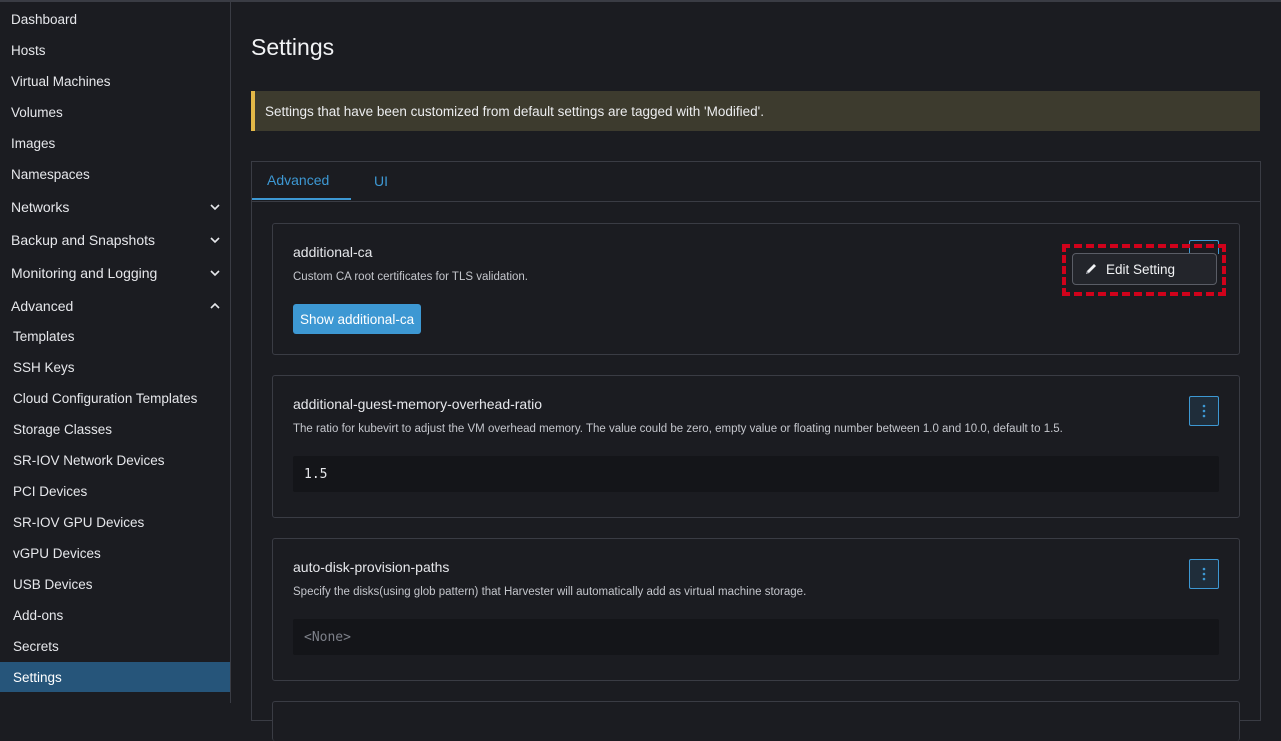 This screenshot has height=741, width=1281. I want to click on sidebar-item-label: Backup and Snapshots, so click(83, 239).